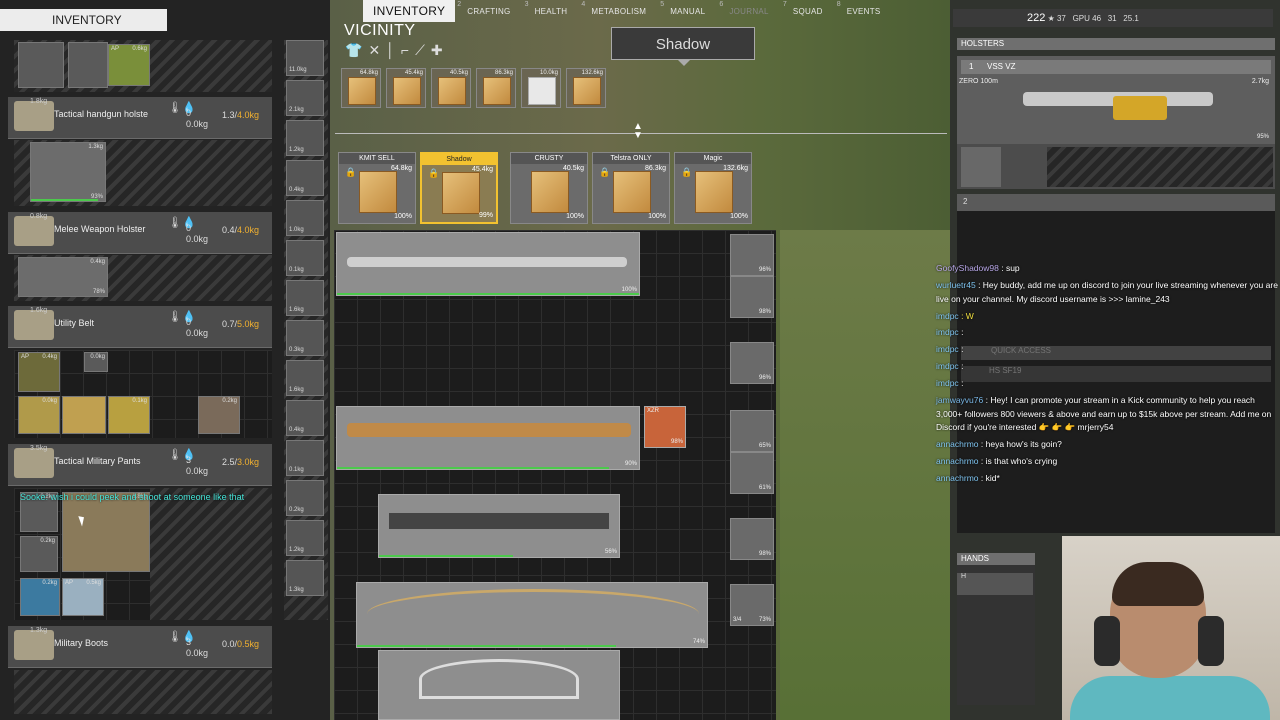  Describe the element at coordinates (129, 415) in the screenshot. I see `item-slot: 0.1kg` at that location.